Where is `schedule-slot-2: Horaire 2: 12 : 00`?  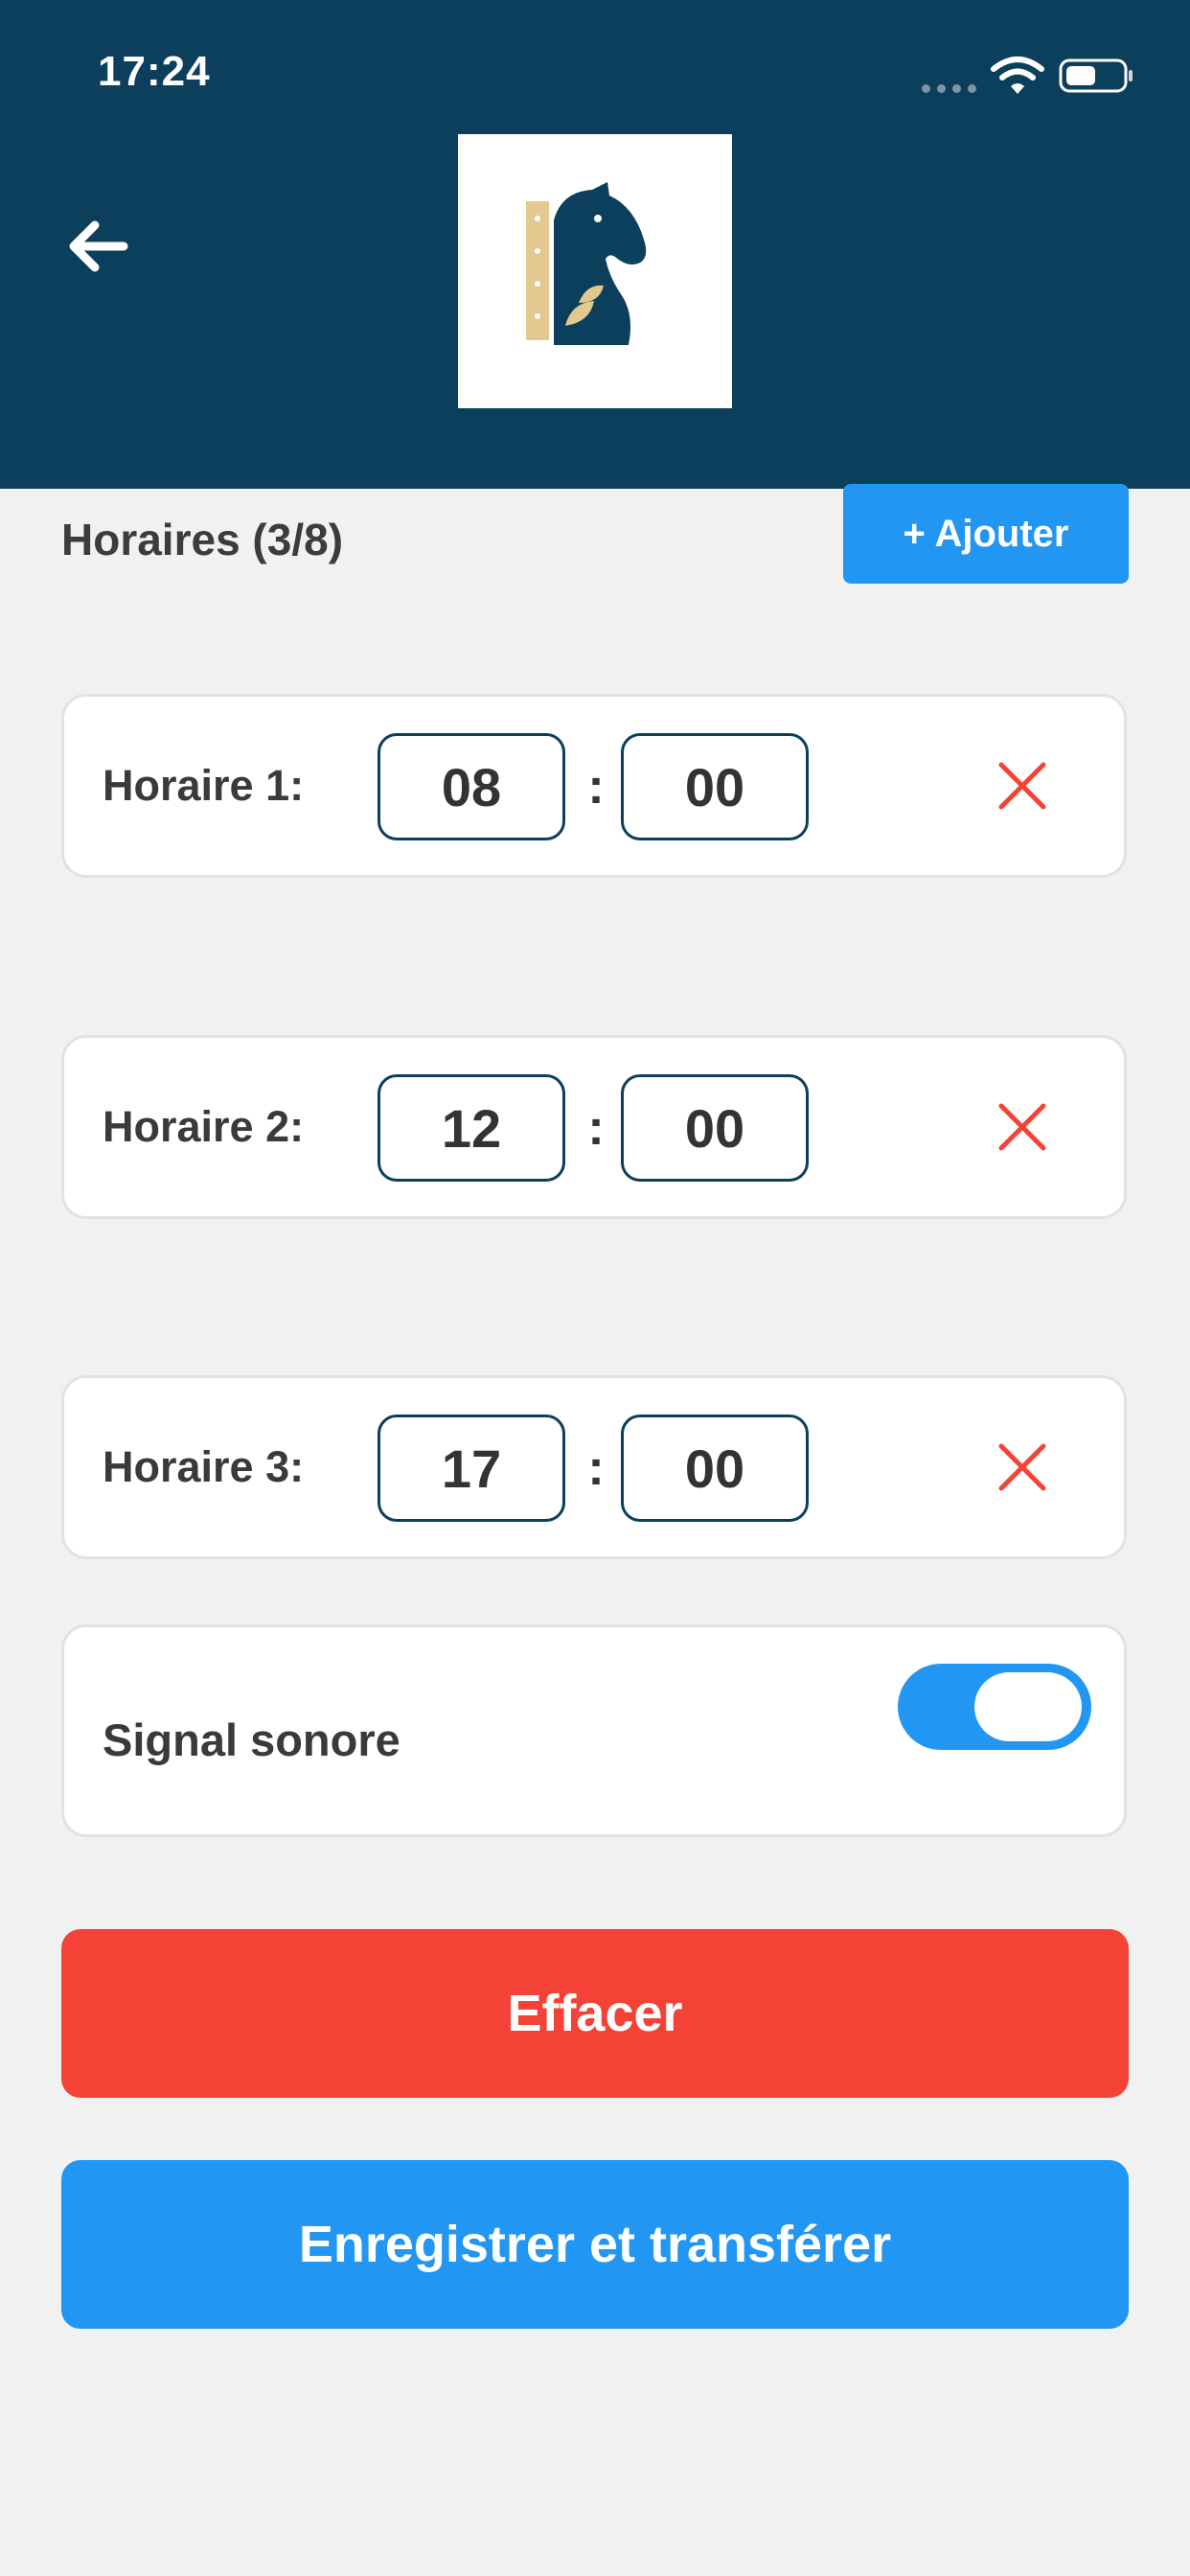
schedule-slot-2: Horaire 2: 12 : 00 is located at coordinates (594, 1127).